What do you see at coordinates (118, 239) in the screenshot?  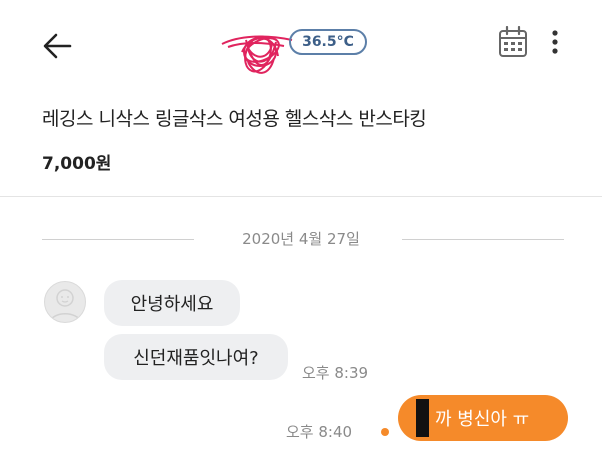 I see `date-separator-line-left` at bounding box center [118, 239].